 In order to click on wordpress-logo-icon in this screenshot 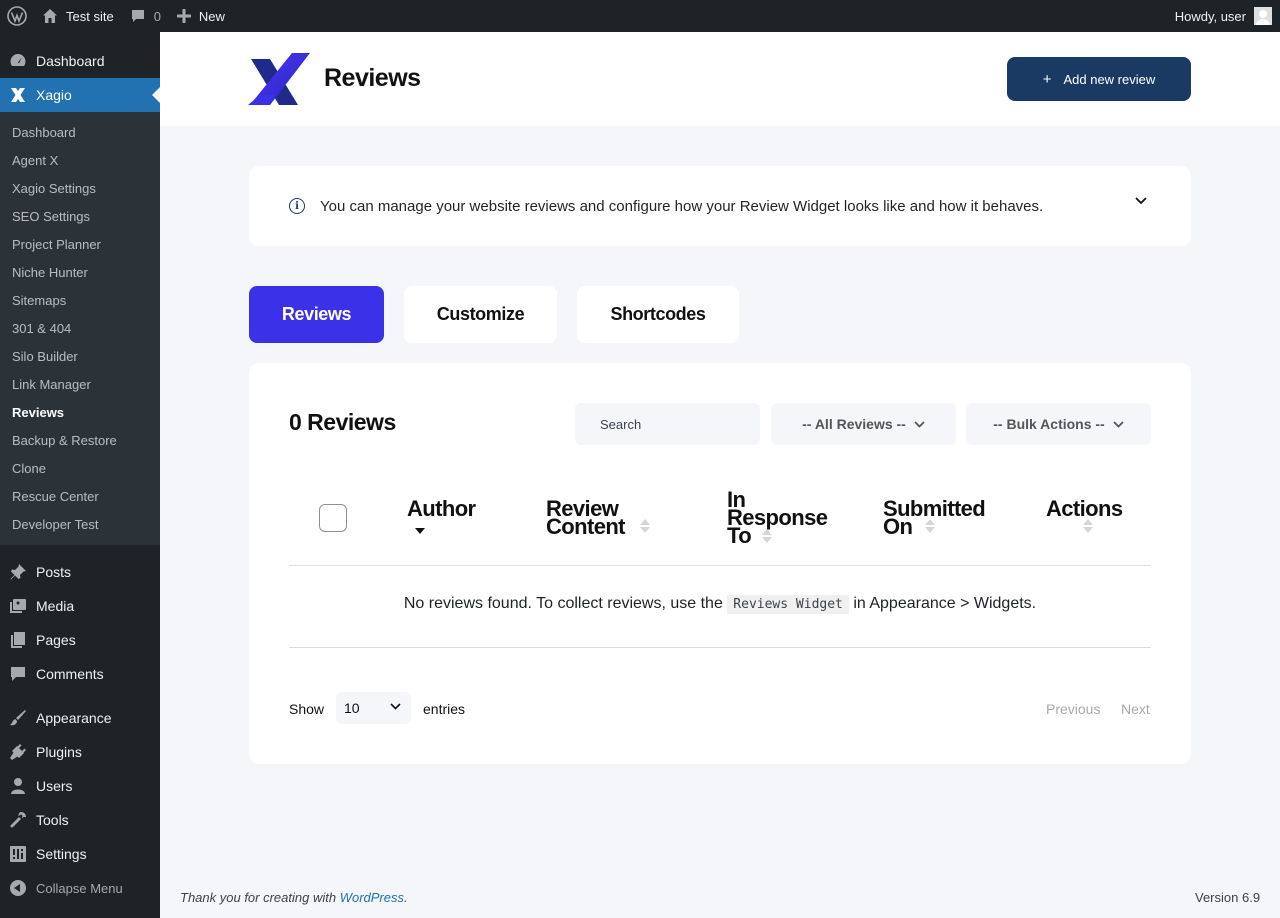, I will do `click(17, 16)`.